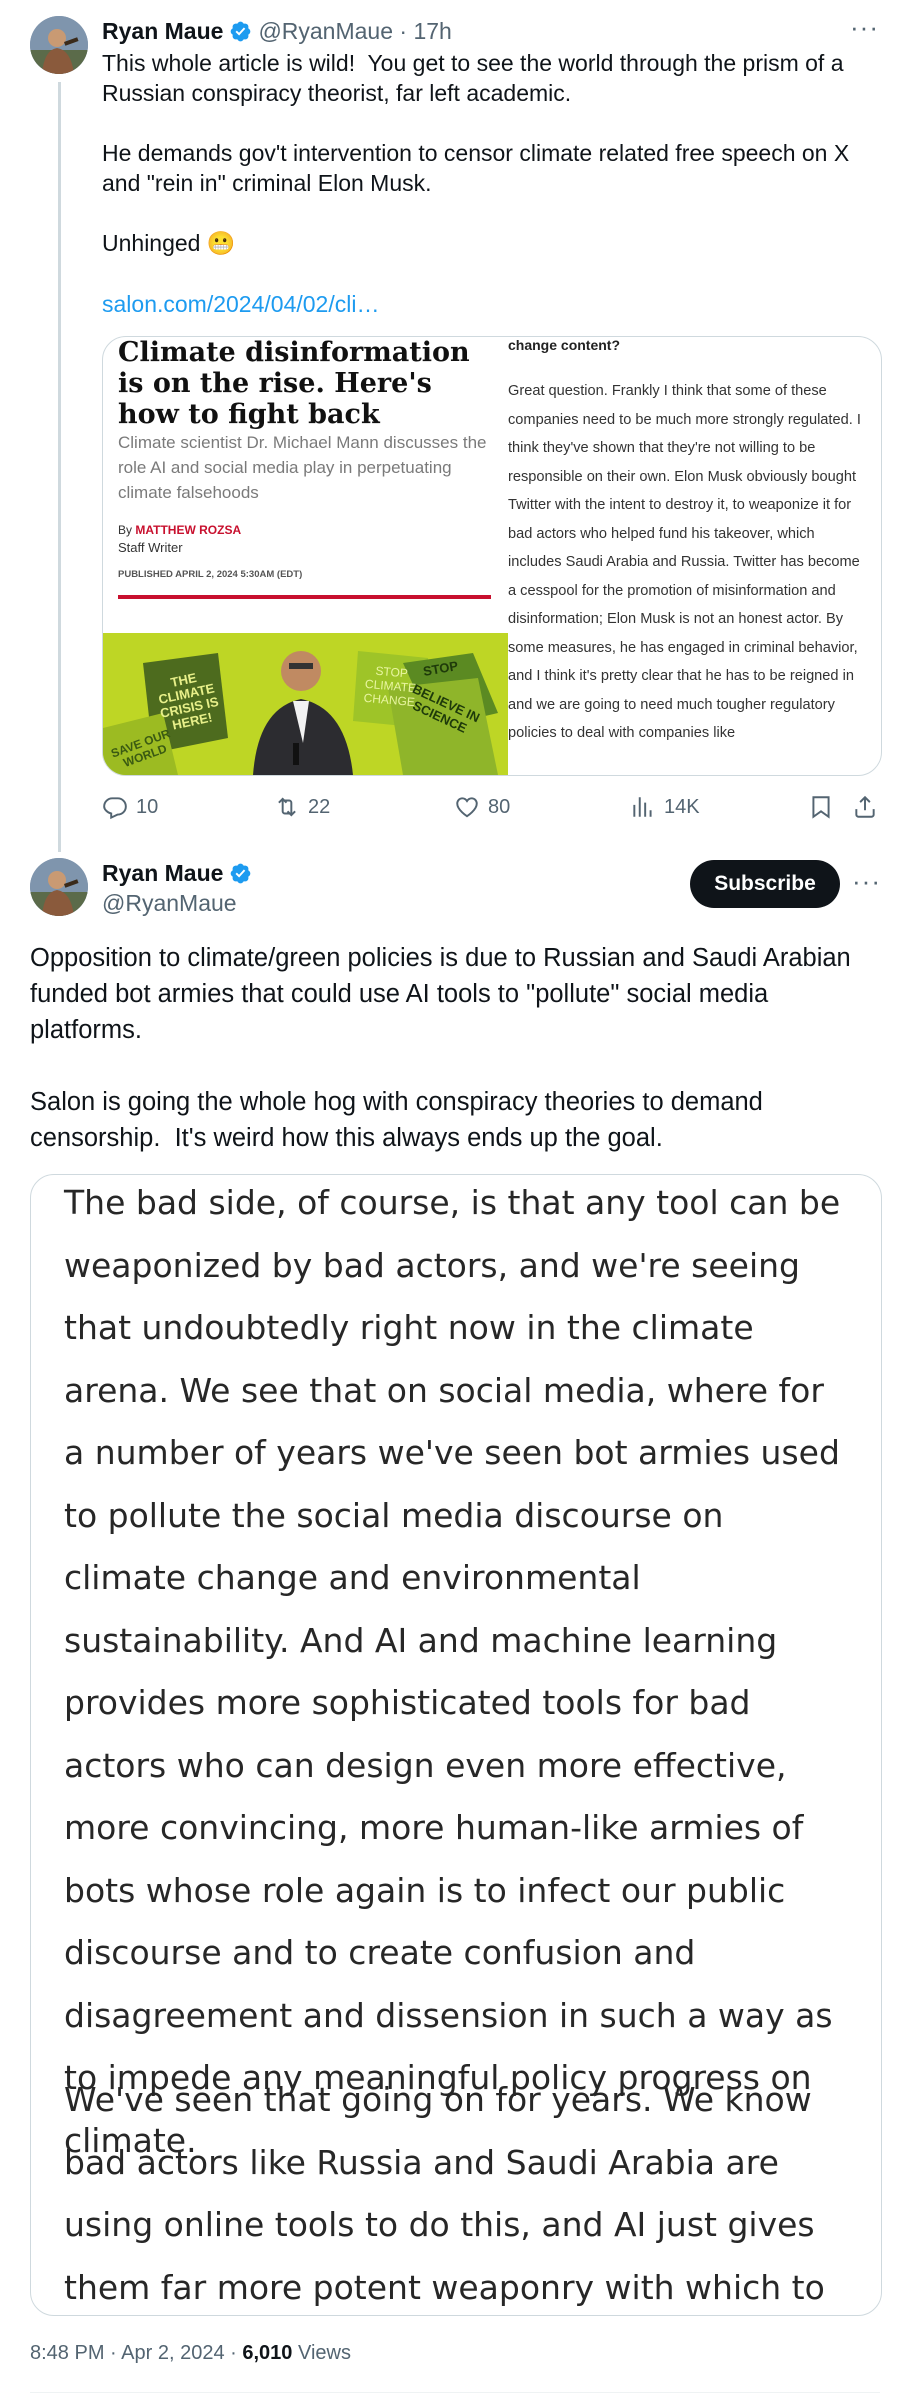 The image size is (910, 2406). Describe the element at coordinates (59, 467) in the screenshot. I see `thread-line` at that location.